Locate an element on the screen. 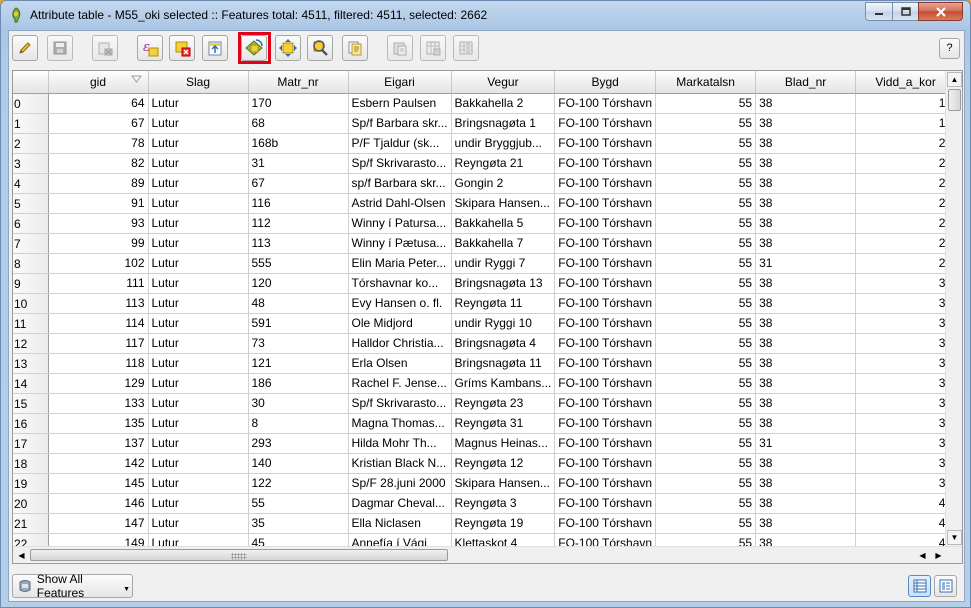 This screenshot has height=608, width=971. cell-gid: 67 is located at coordinates (98, 123).